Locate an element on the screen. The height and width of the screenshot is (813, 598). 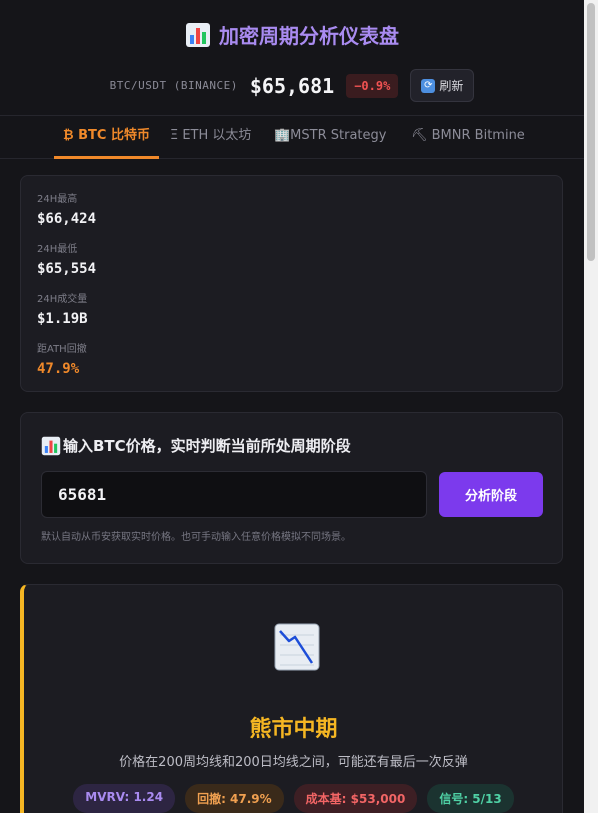
refresh-label: 刷新 is located at coordinates (451, 86).